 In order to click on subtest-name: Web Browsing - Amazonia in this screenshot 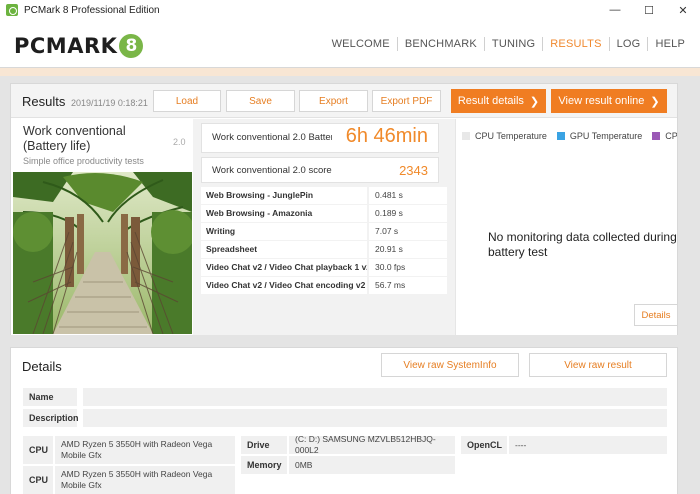, I will do `click(284, 213)`.